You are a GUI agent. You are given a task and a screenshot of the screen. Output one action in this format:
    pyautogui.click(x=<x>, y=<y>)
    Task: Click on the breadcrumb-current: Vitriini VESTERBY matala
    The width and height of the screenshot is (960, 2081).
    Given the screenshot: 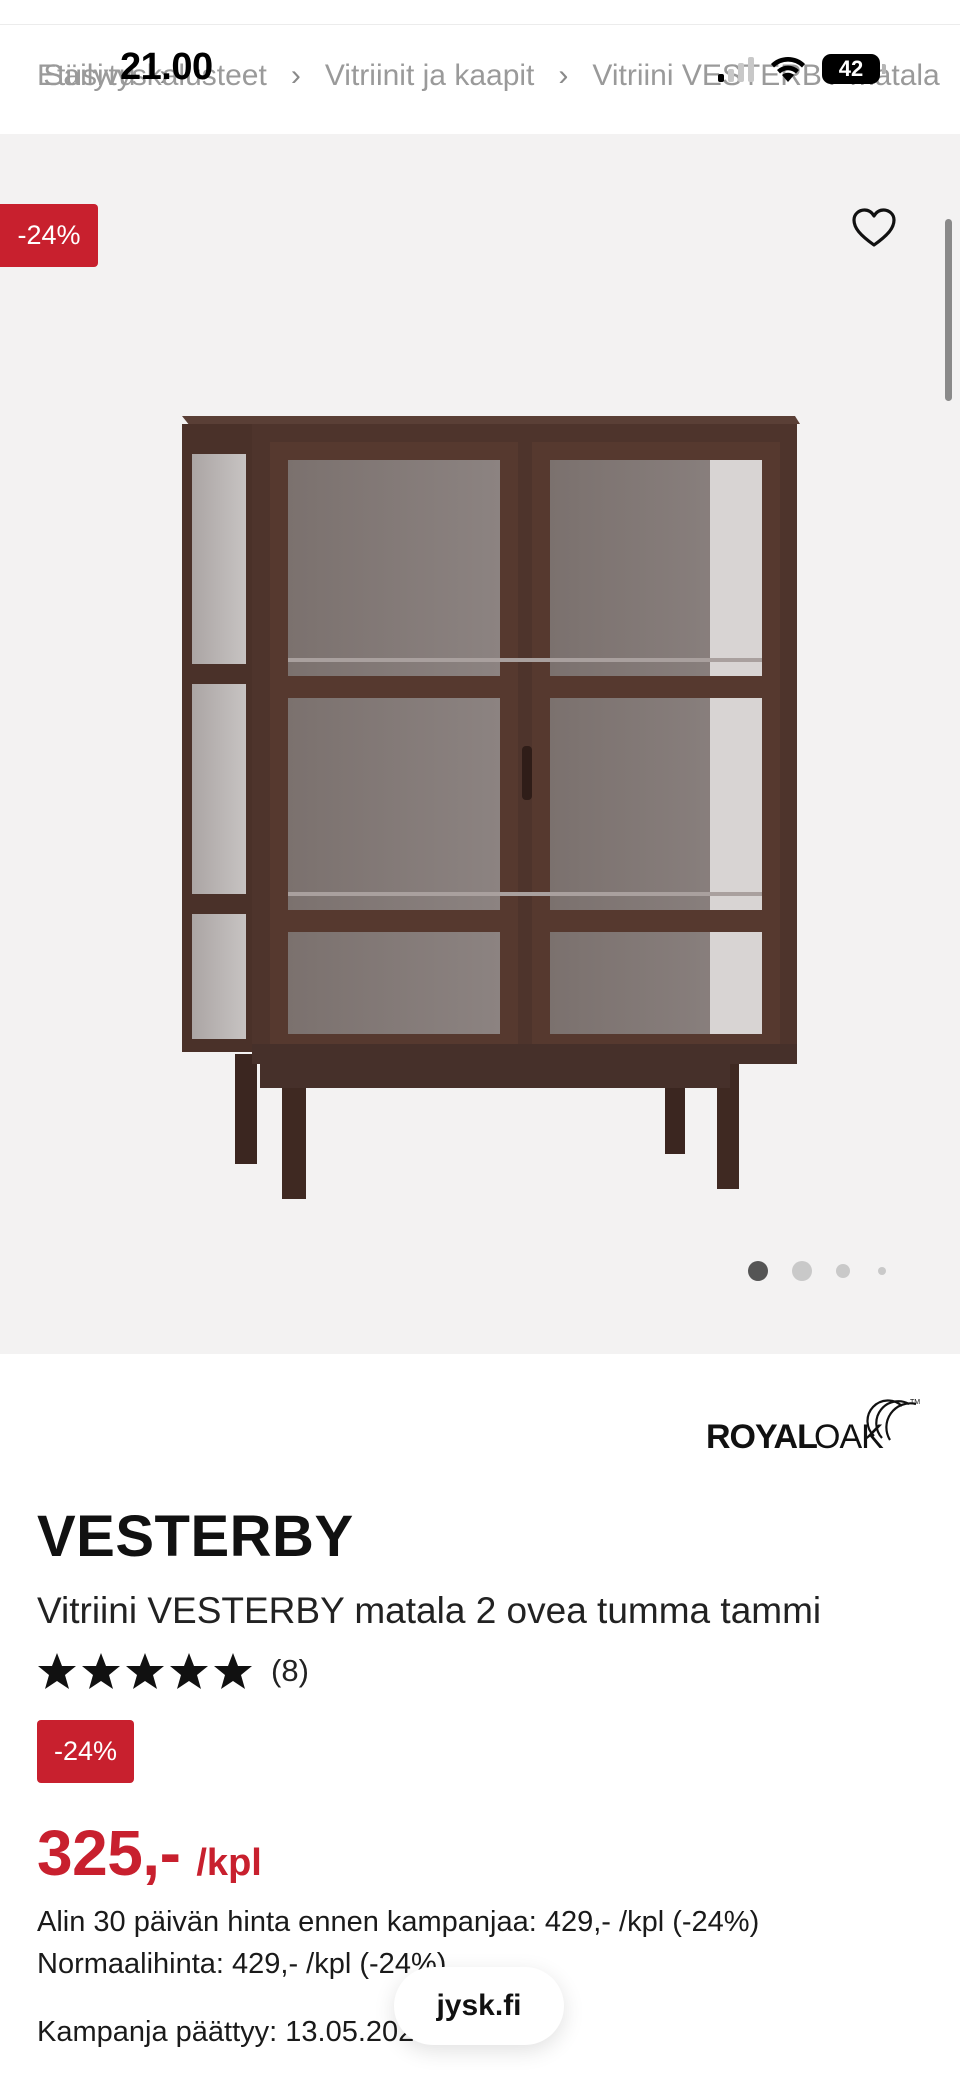 What is the action you would take?
    pyautogui.click(x=765, y=76)
    